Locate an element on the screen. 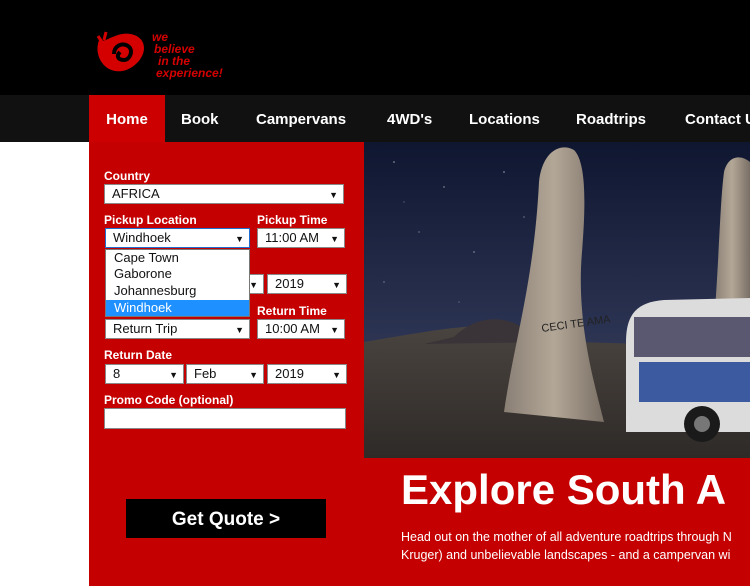 This screenshot has height=586, width=750. pickup-time-label: Pickup Time is located at coordinates (292, 220).